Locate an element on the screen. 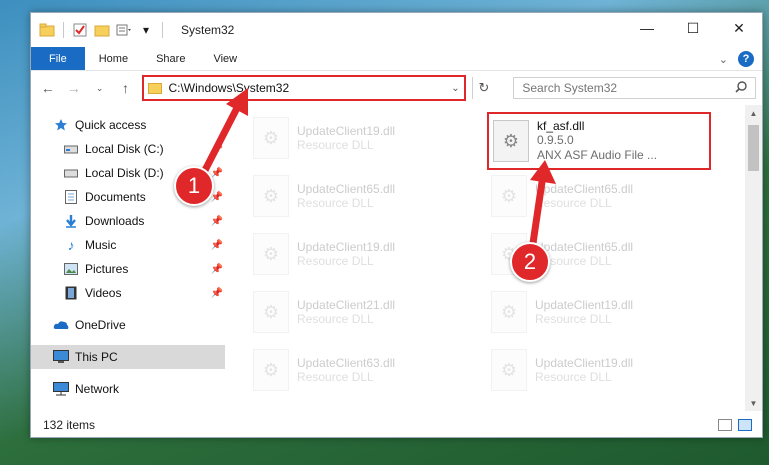 This screenshot has width=769, height=465. step-badge-1: 1 is located at coordinates (194, 186).